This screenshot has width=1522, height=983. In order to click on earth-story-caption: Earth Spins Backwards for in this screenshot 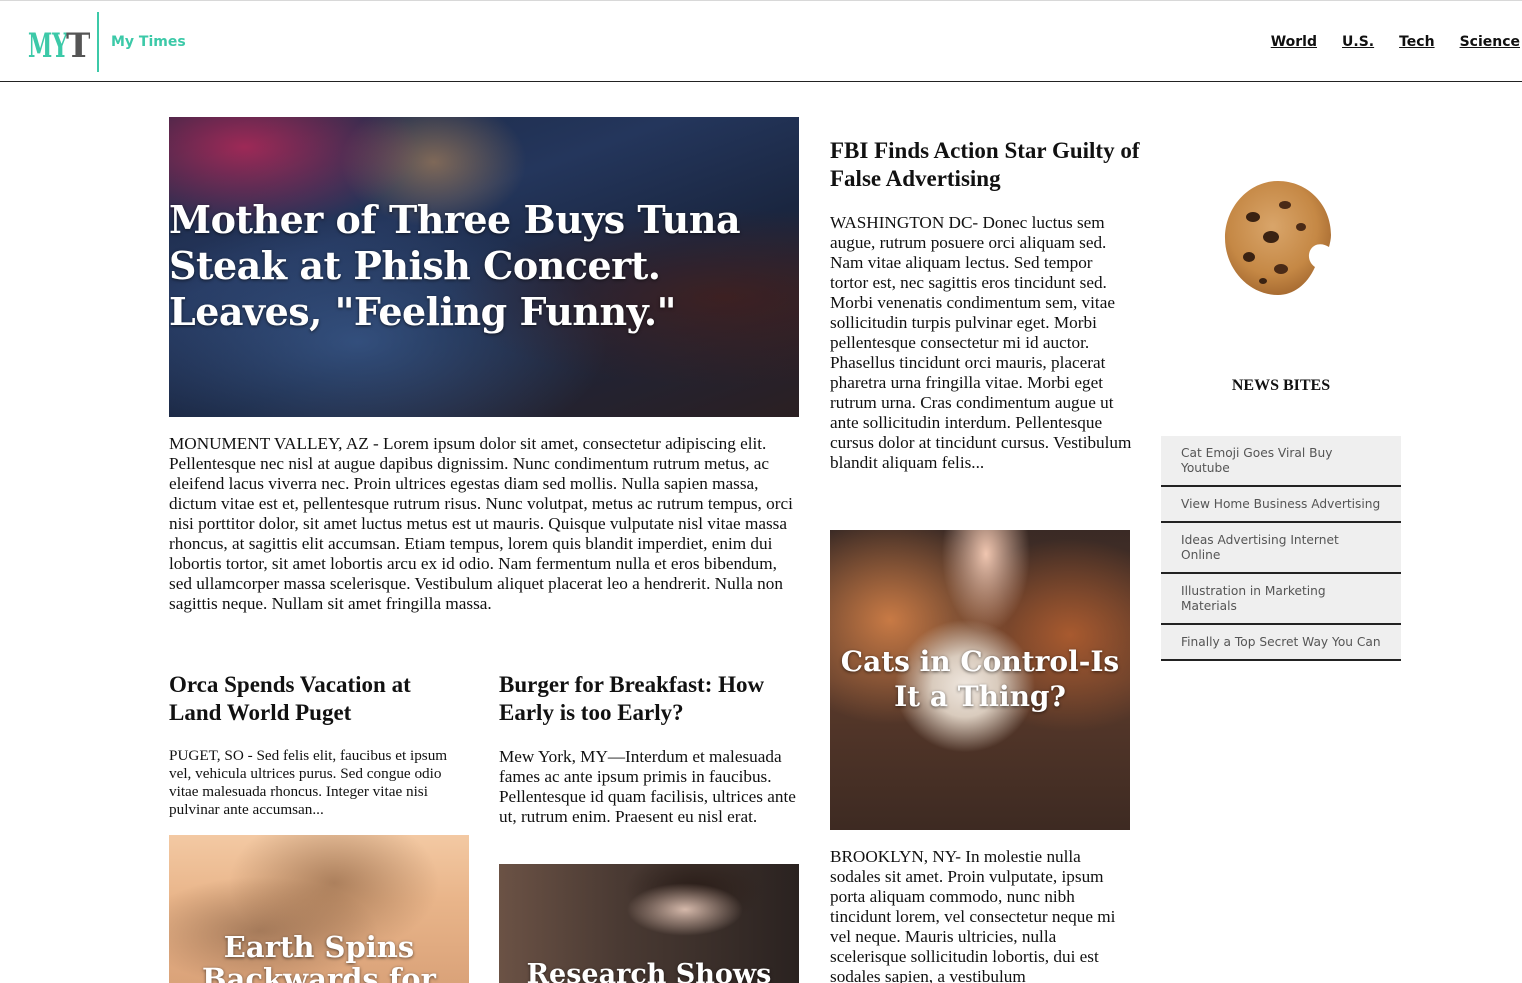, I will do `click(319, 957)`.